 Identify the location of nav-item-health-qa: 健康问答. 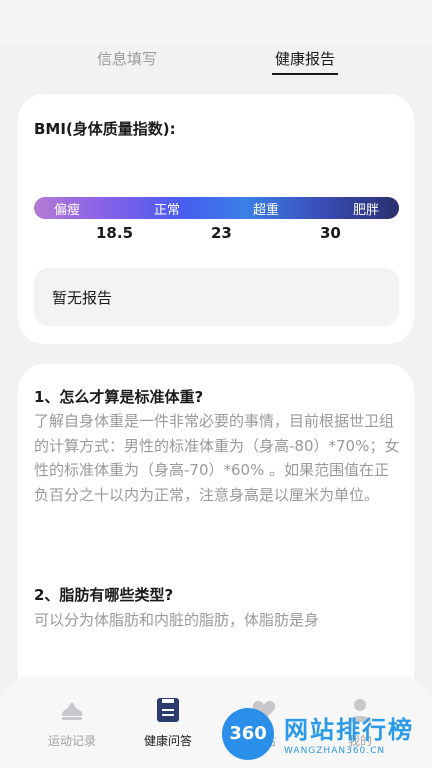
(168, 722).